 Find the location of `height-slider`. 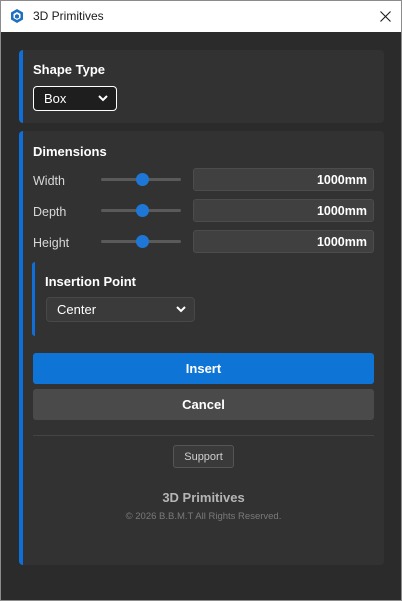

height-slider is located at coordinates (141, 242).